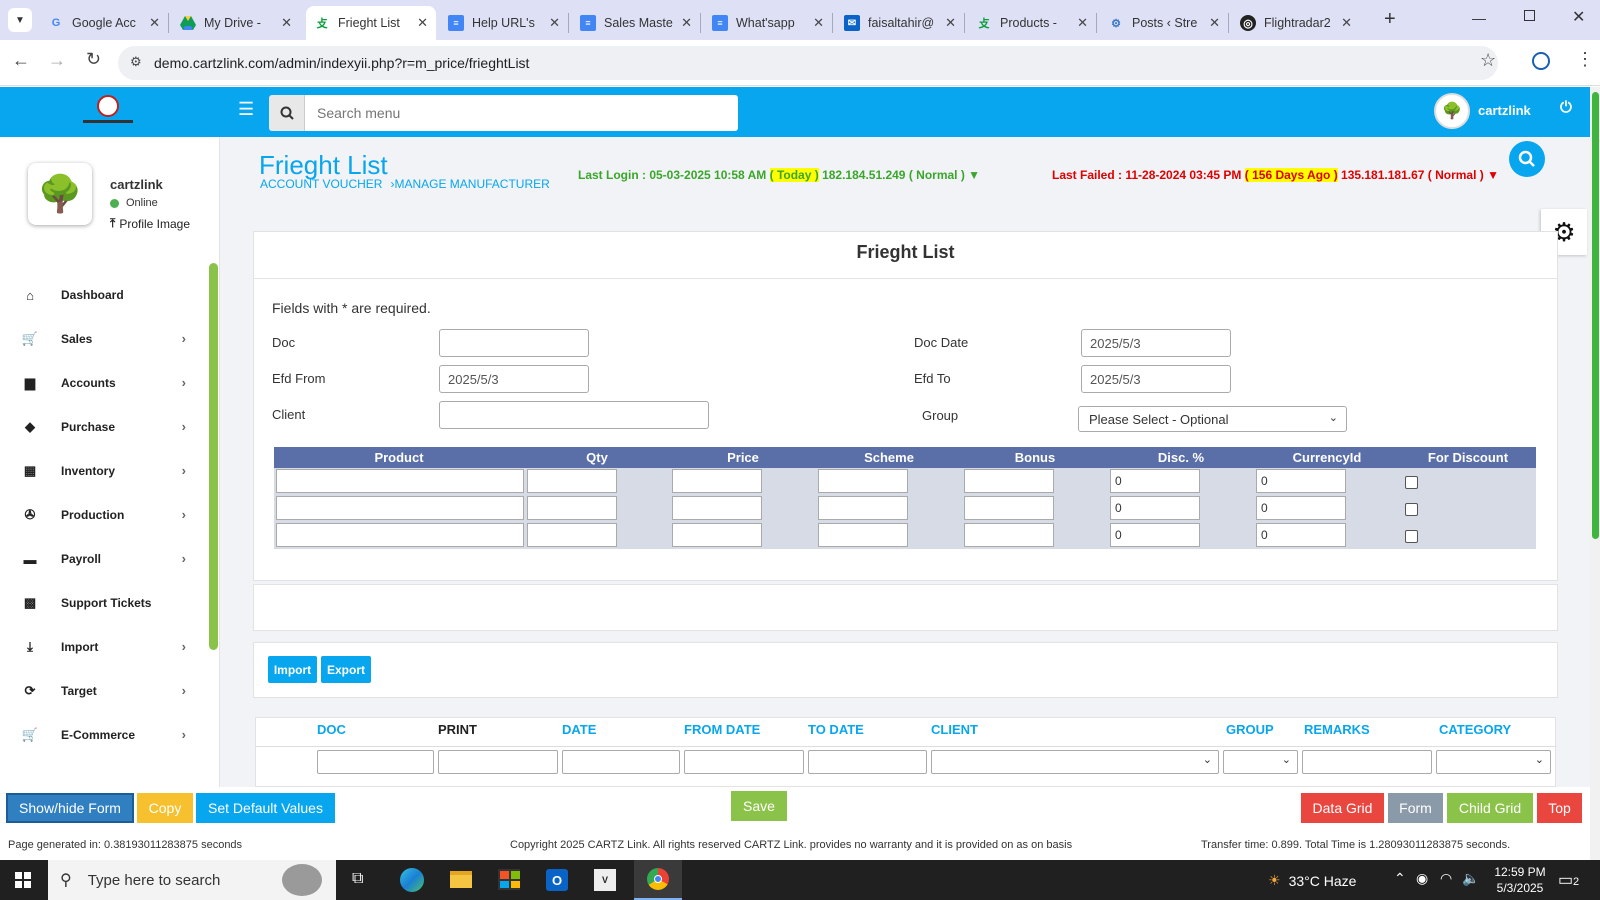  I want to click on task-view-icon: ⧉, so click(357, 879).